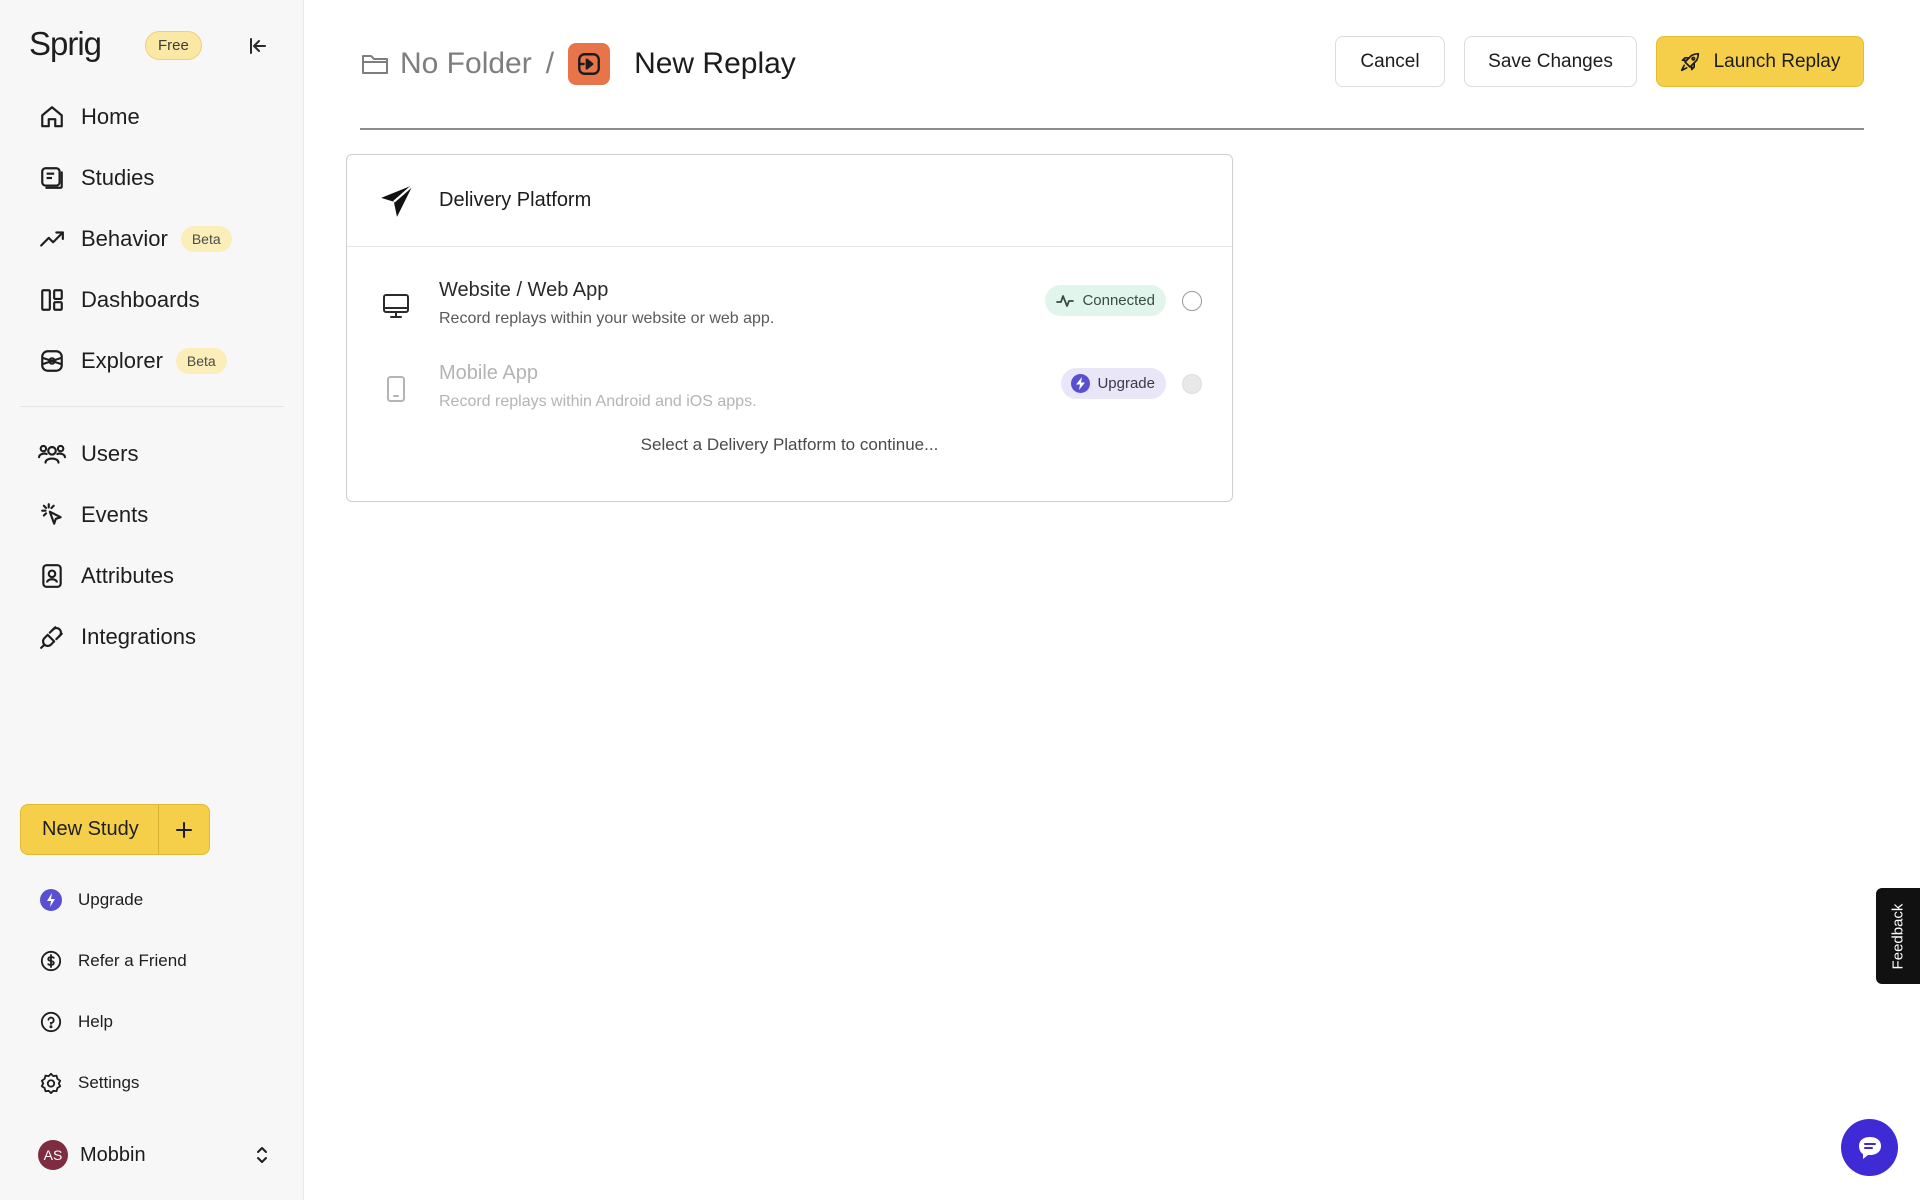  What do you see at coordinates (152, 117) in the screenshot?
I see `nav-item-home: Home` at bounding box center [152, 117].